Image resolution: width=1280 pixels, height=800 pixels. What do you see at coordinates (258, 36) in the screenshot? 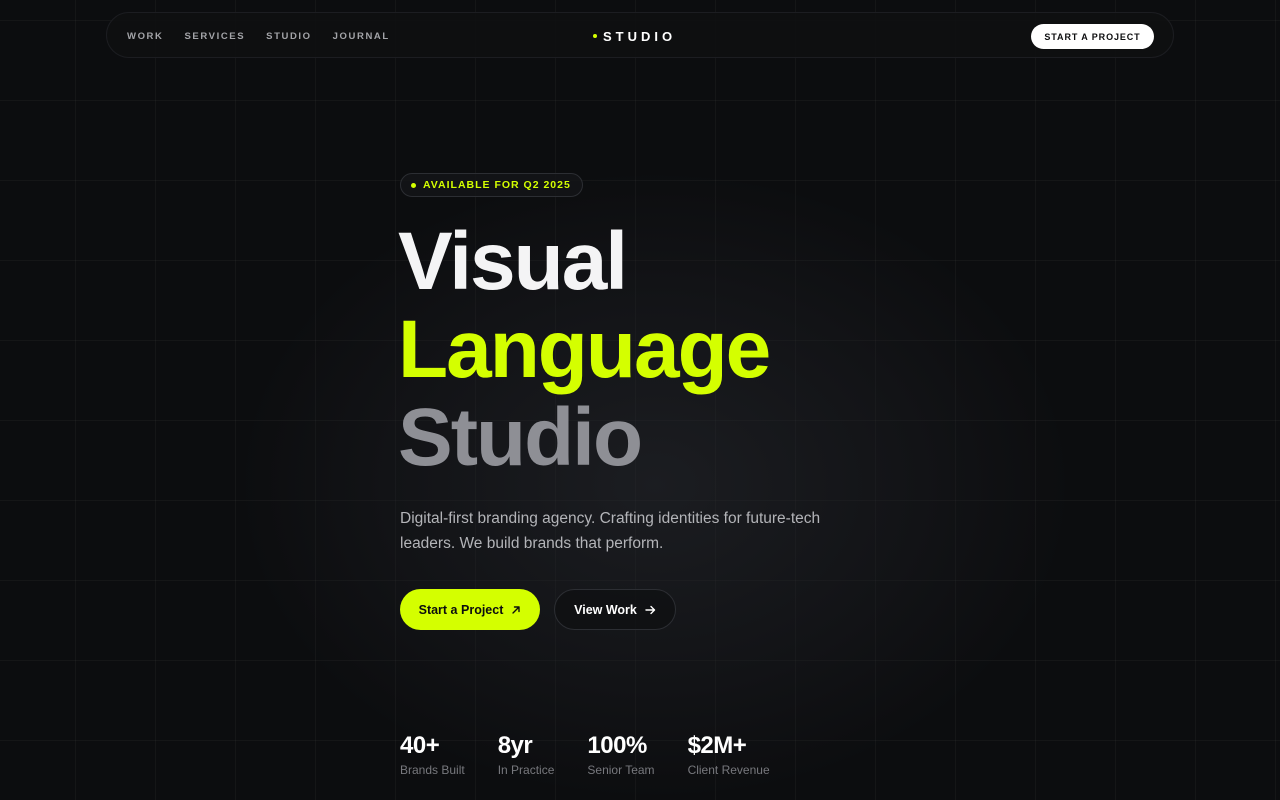
I see `nav-links: WORK SERVICES STUDIO JOURNAL` at bounding box center [258, 36].